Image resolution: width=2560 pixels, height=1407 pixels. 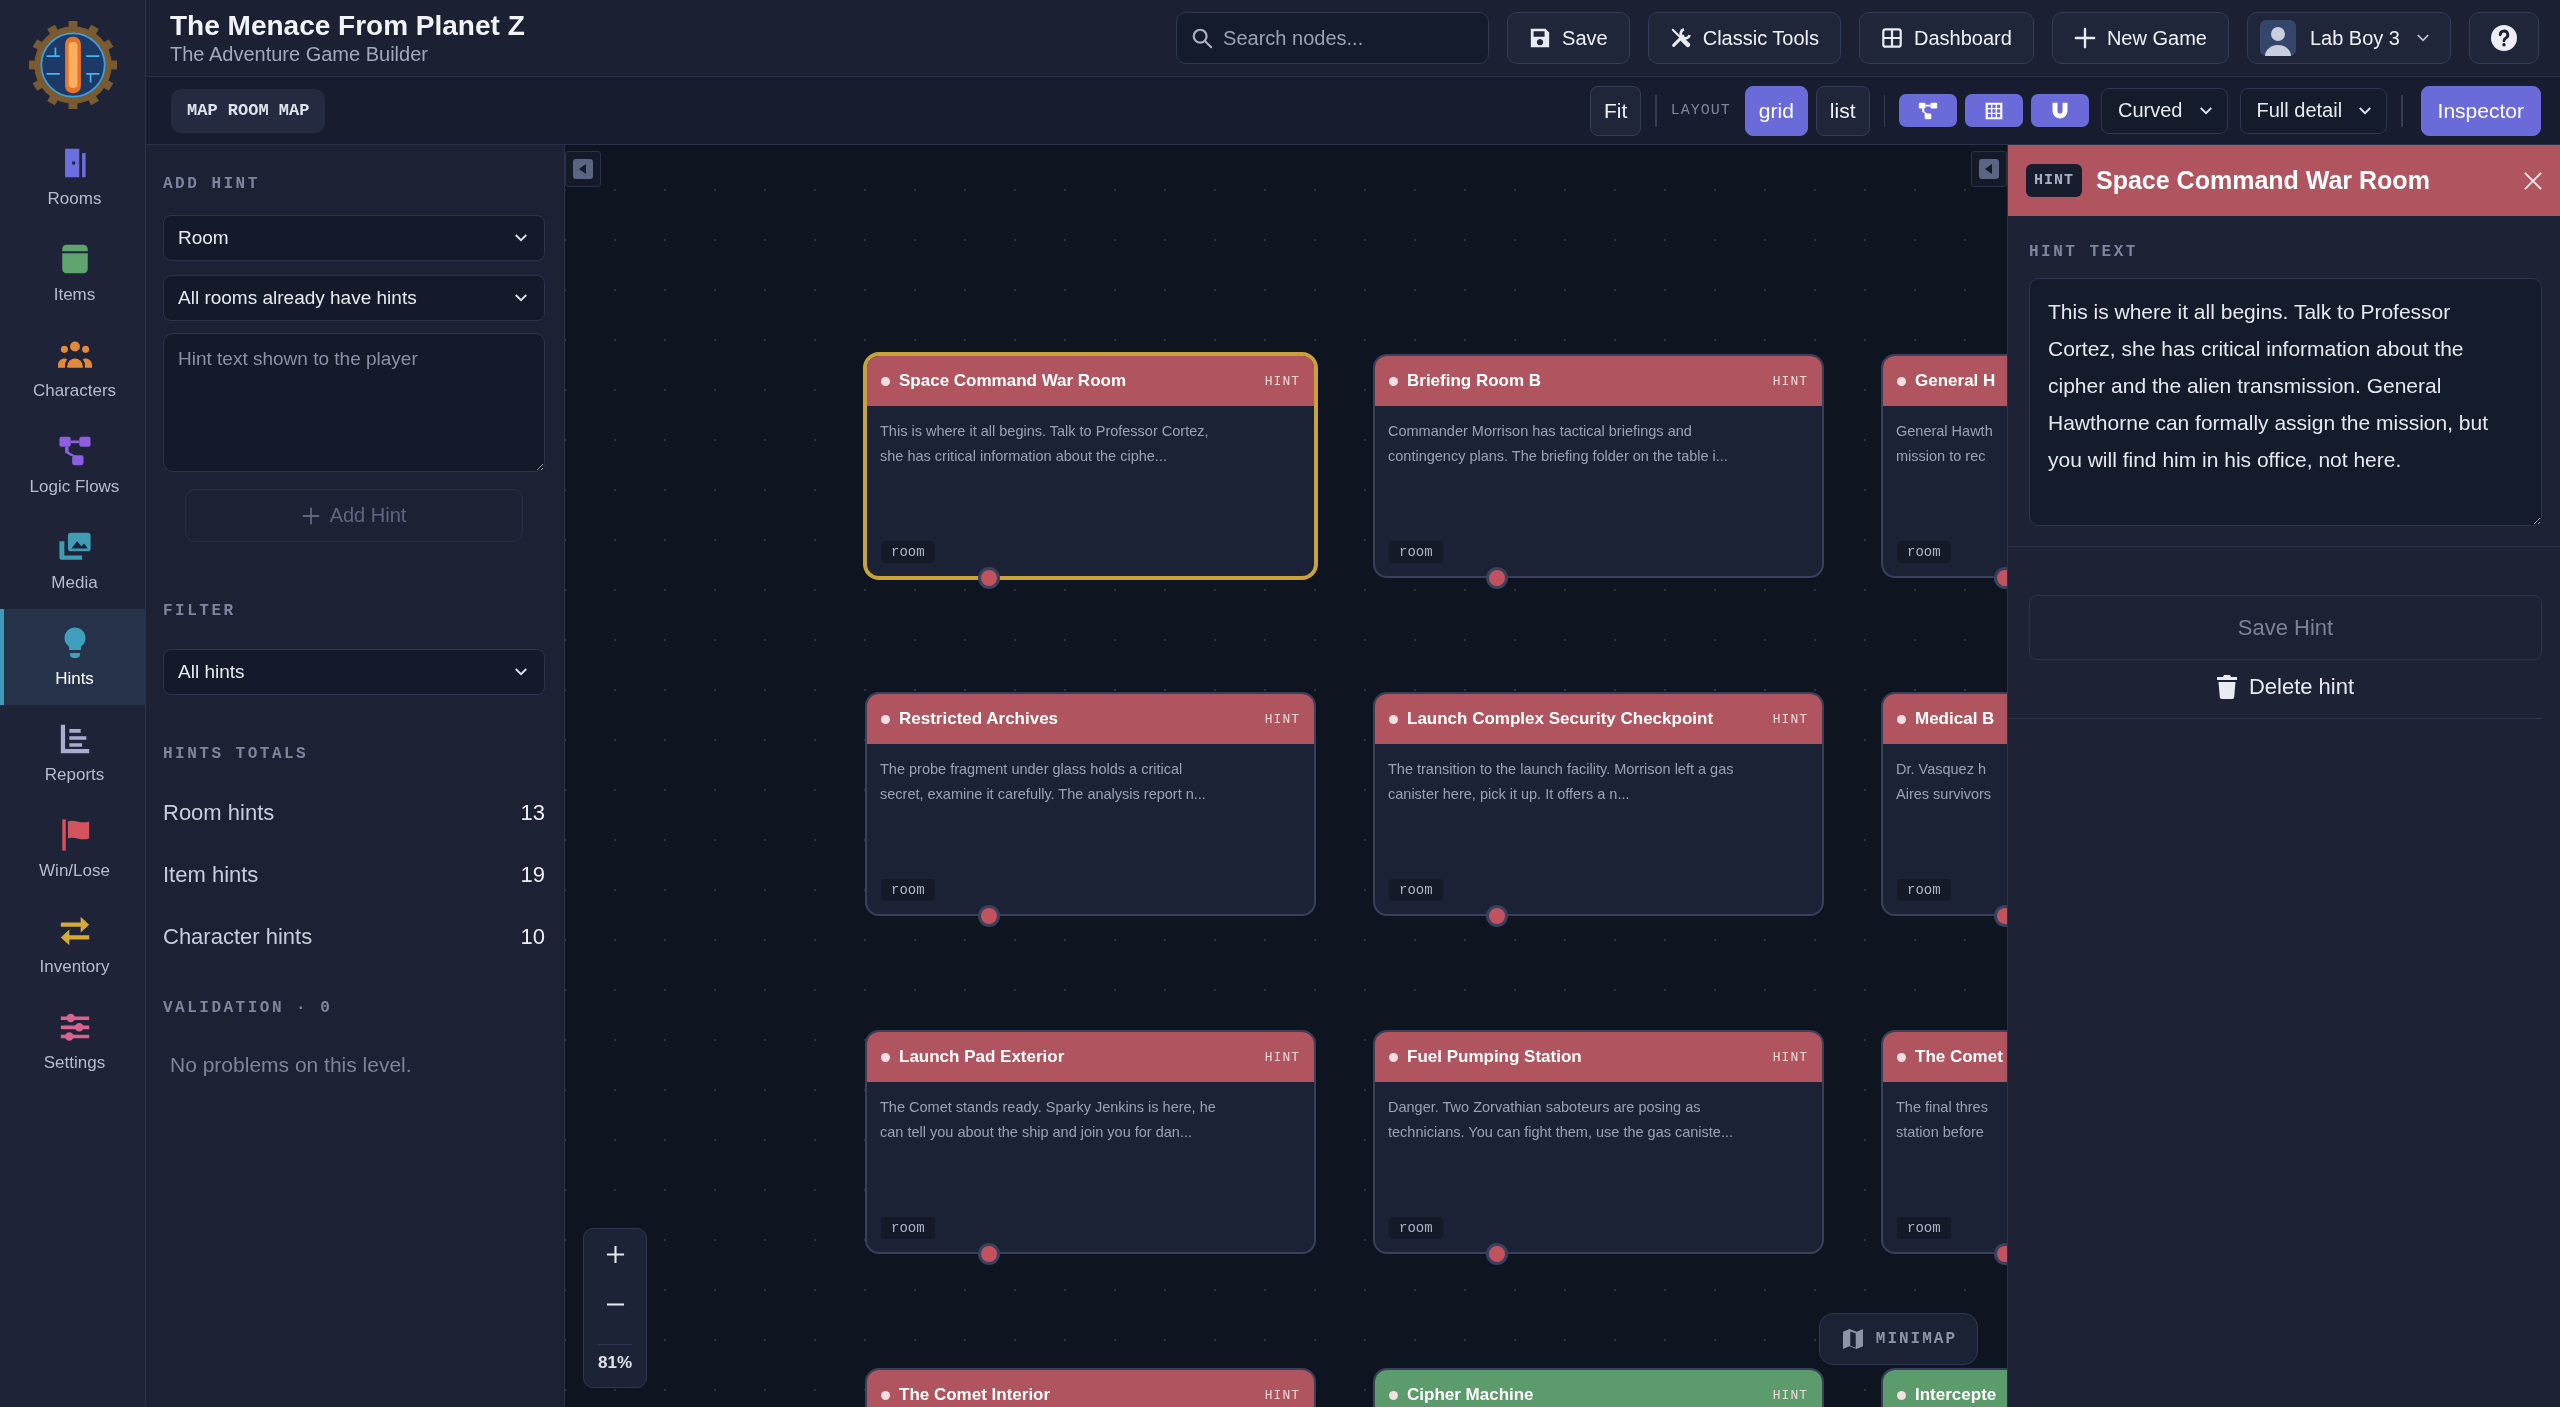 I want to click on toolbar-button: Classic Tools, so click(x=1744, y=38).